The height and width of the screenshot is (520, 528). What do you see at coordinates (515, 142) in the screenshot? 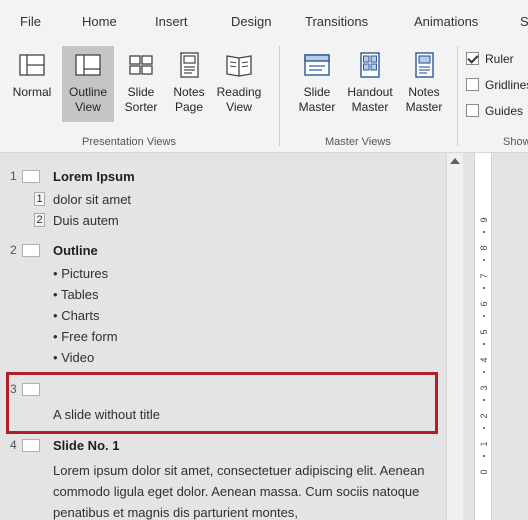
I see `show-group-label: Show` at bounding box center [515, 142].